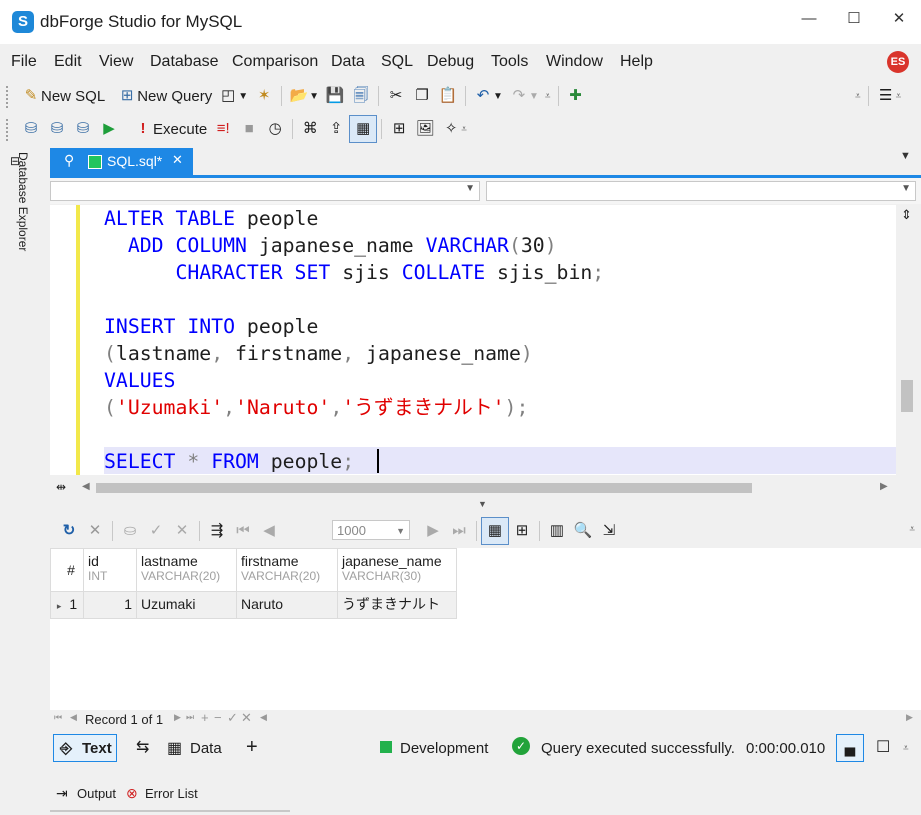  I want to click on maximize-button: ☐, so click(854, 19).